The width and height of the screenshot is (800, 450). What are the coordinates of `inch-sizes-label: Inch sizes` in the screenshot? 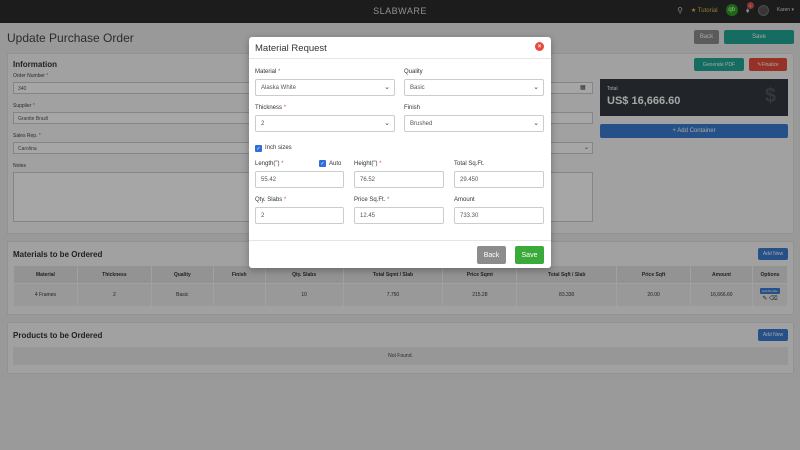 It's located at (278, 148).